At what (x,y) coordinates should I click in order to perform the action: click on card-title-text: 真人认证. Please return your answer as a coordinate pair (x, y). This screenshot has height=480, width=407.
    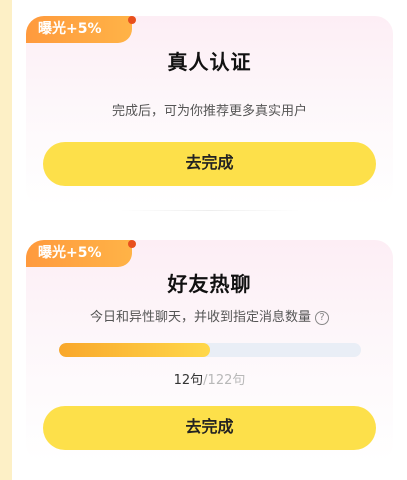
    Looking at the image, I should click on (209, 62).